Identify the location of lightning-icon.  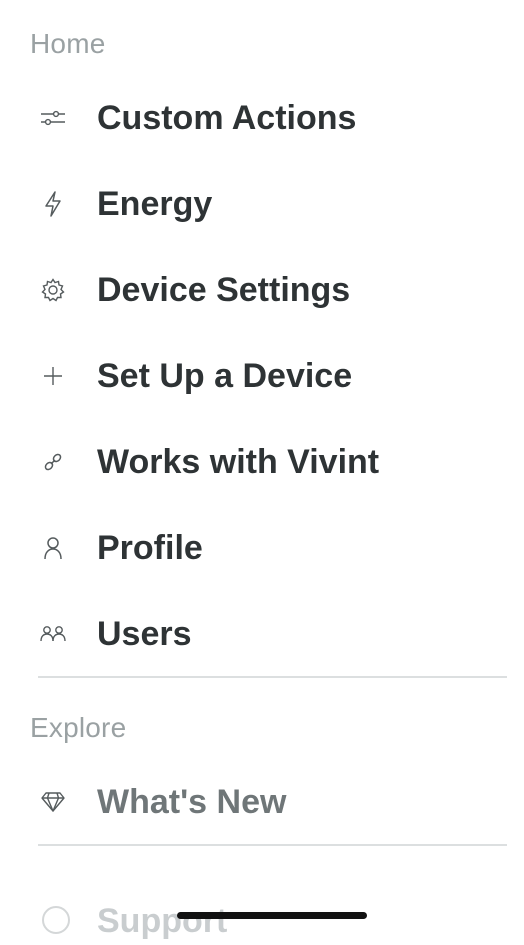
(53, 204).